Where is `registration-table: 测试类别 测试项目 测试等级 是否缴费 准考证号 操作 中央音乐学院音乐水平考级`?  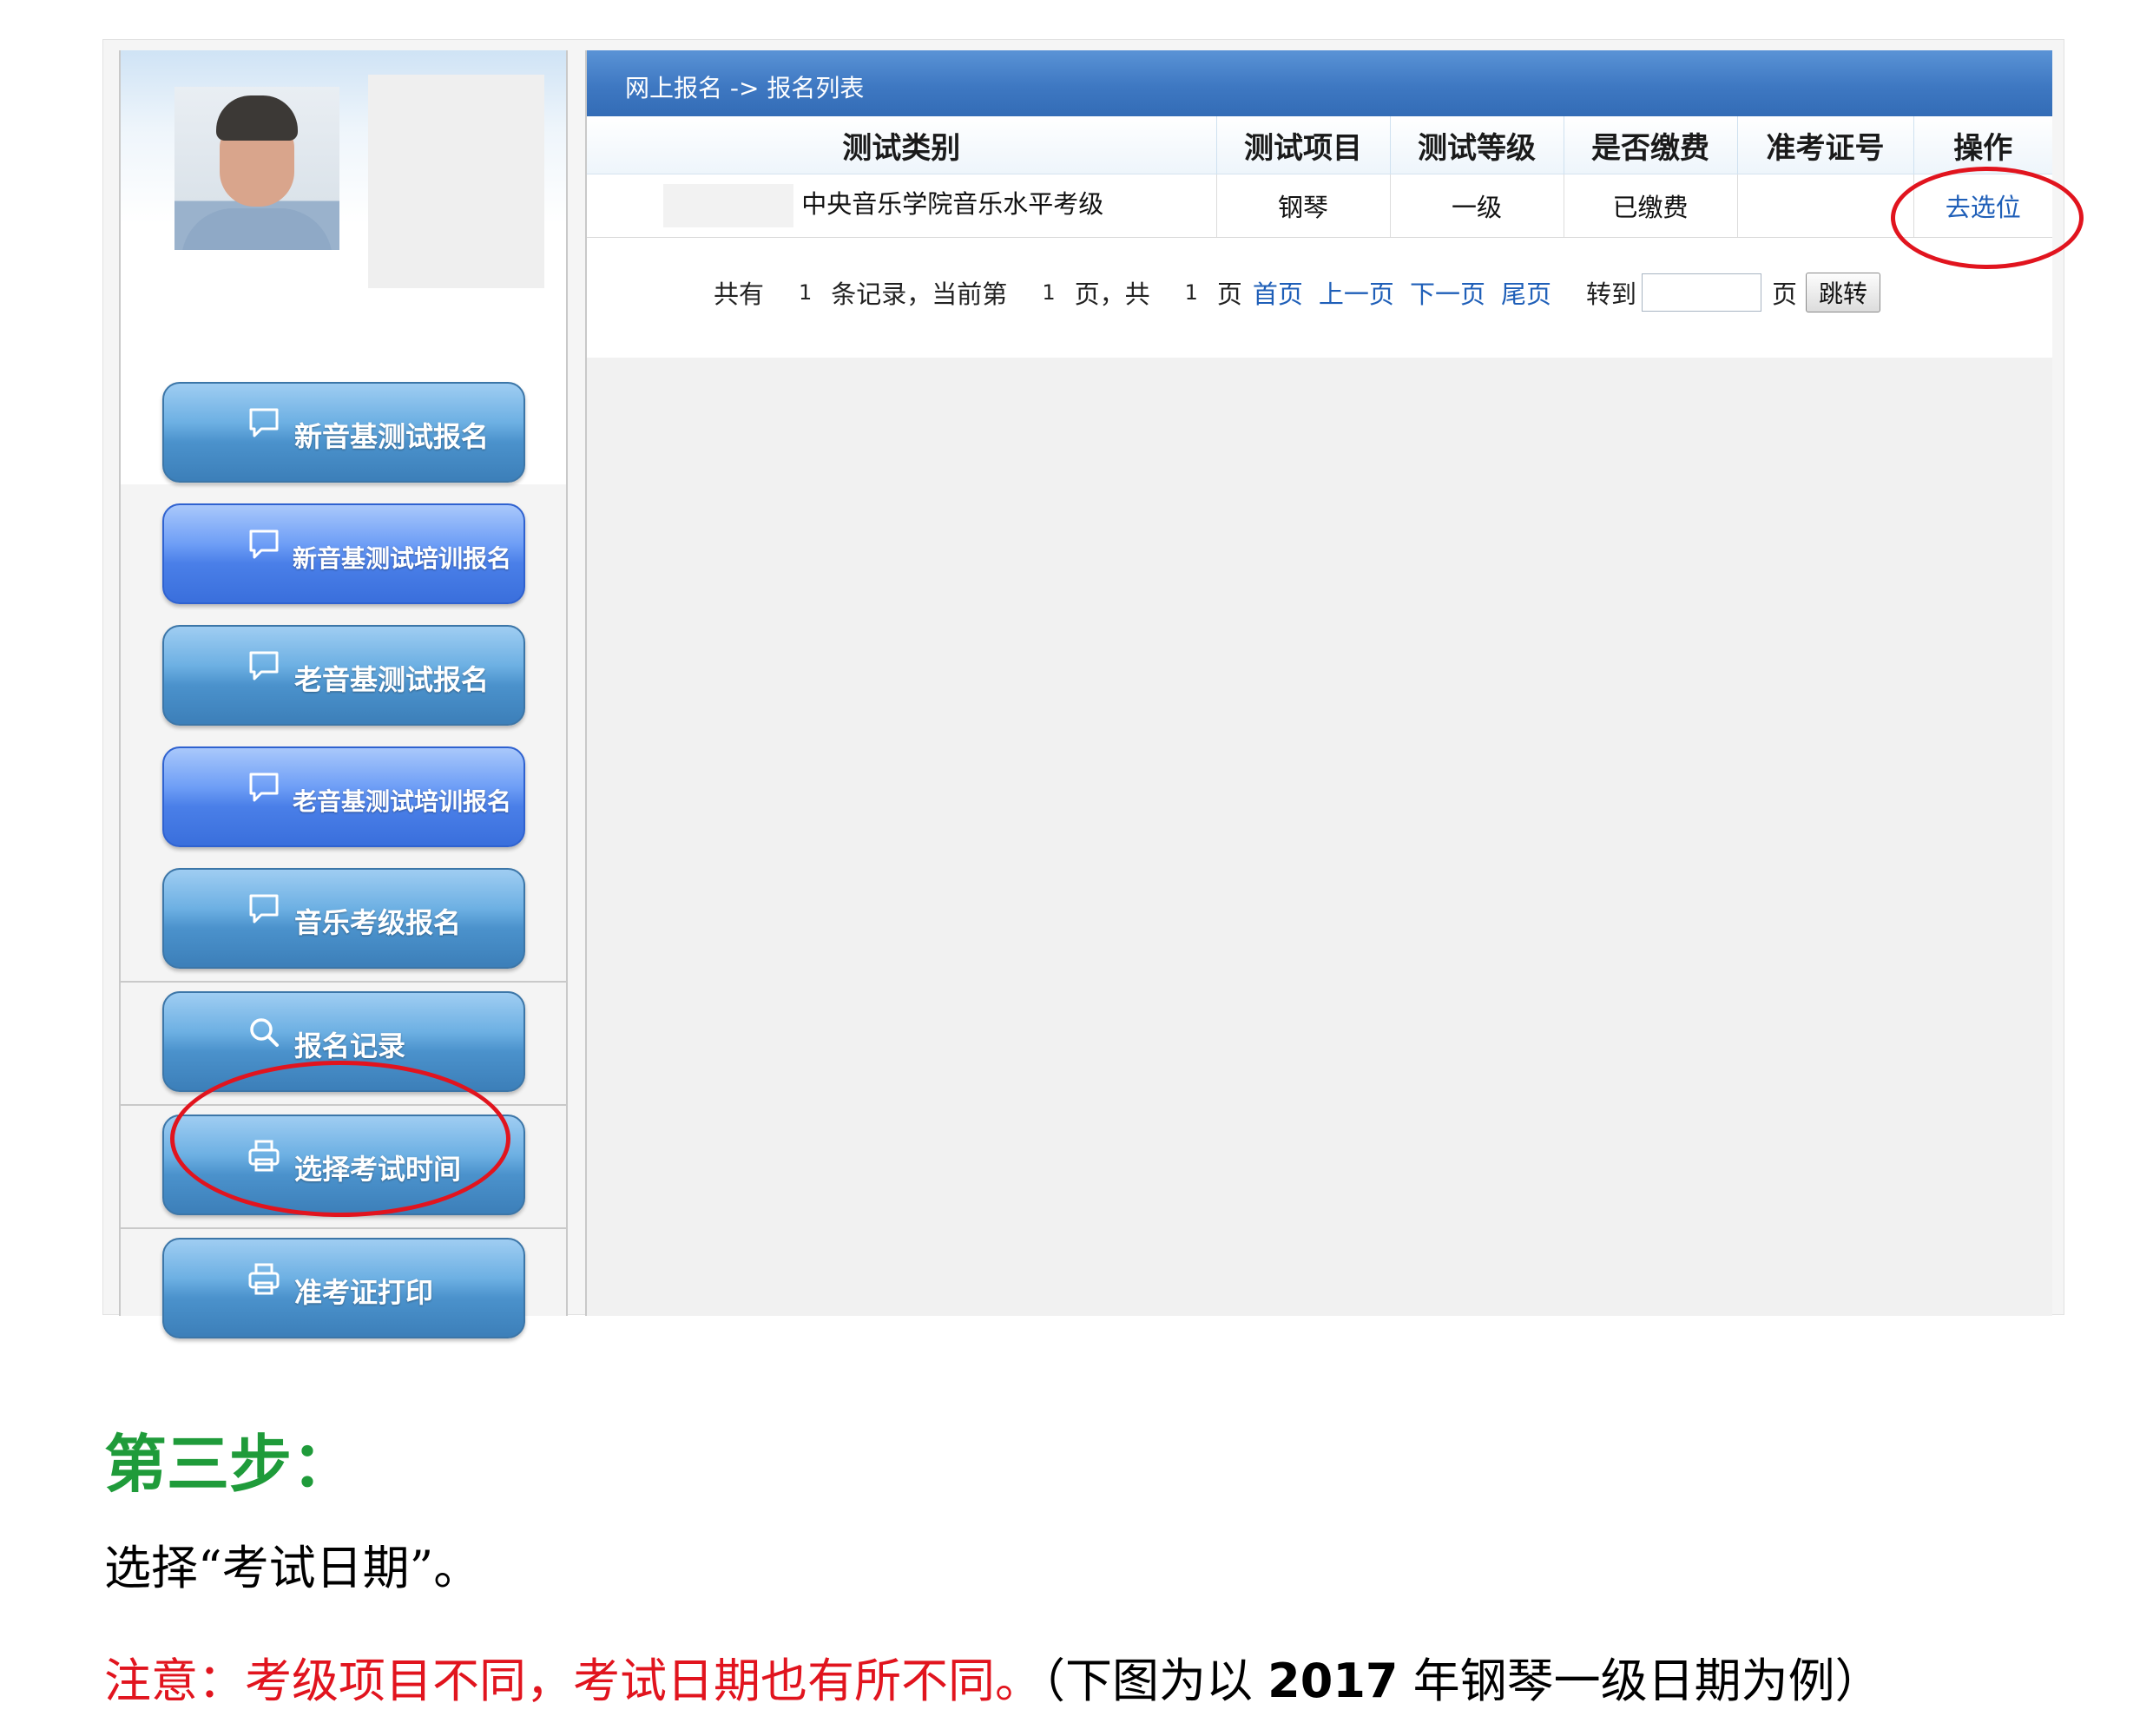 registration-table: 测试类别 测试项目 测试等级 是否缴费 准考证号 操作 中央音乐学院音乐水平考级 is located at coordinates (1319, 177).